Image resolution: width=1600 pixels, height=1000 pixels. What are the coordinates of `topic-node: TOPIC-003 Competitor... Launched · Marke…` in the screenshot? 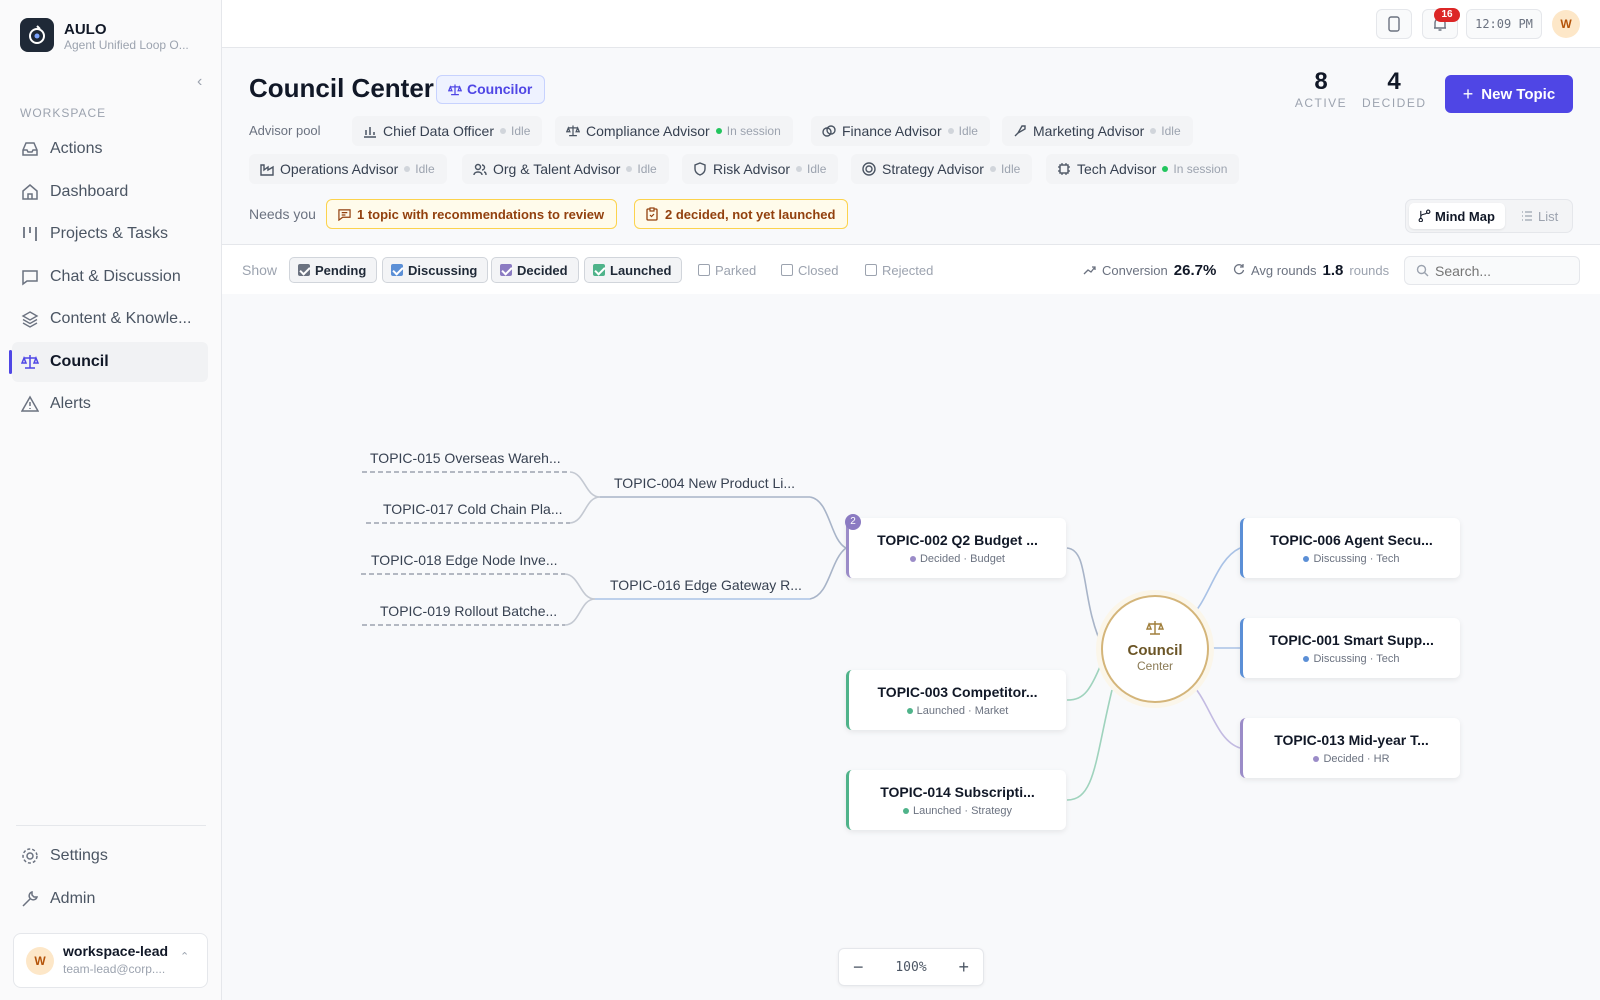 It's located at (956, 700).